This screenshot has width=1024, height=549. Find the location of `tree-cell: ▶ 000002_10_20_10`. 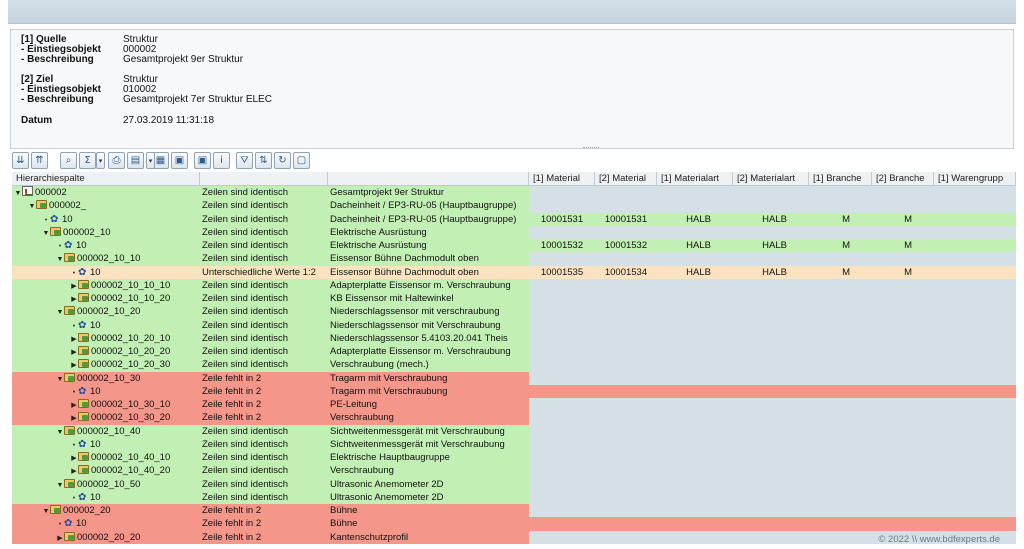

tree-cell: ▶ 000002_10_20_10 is located at coordinates (106, 338).